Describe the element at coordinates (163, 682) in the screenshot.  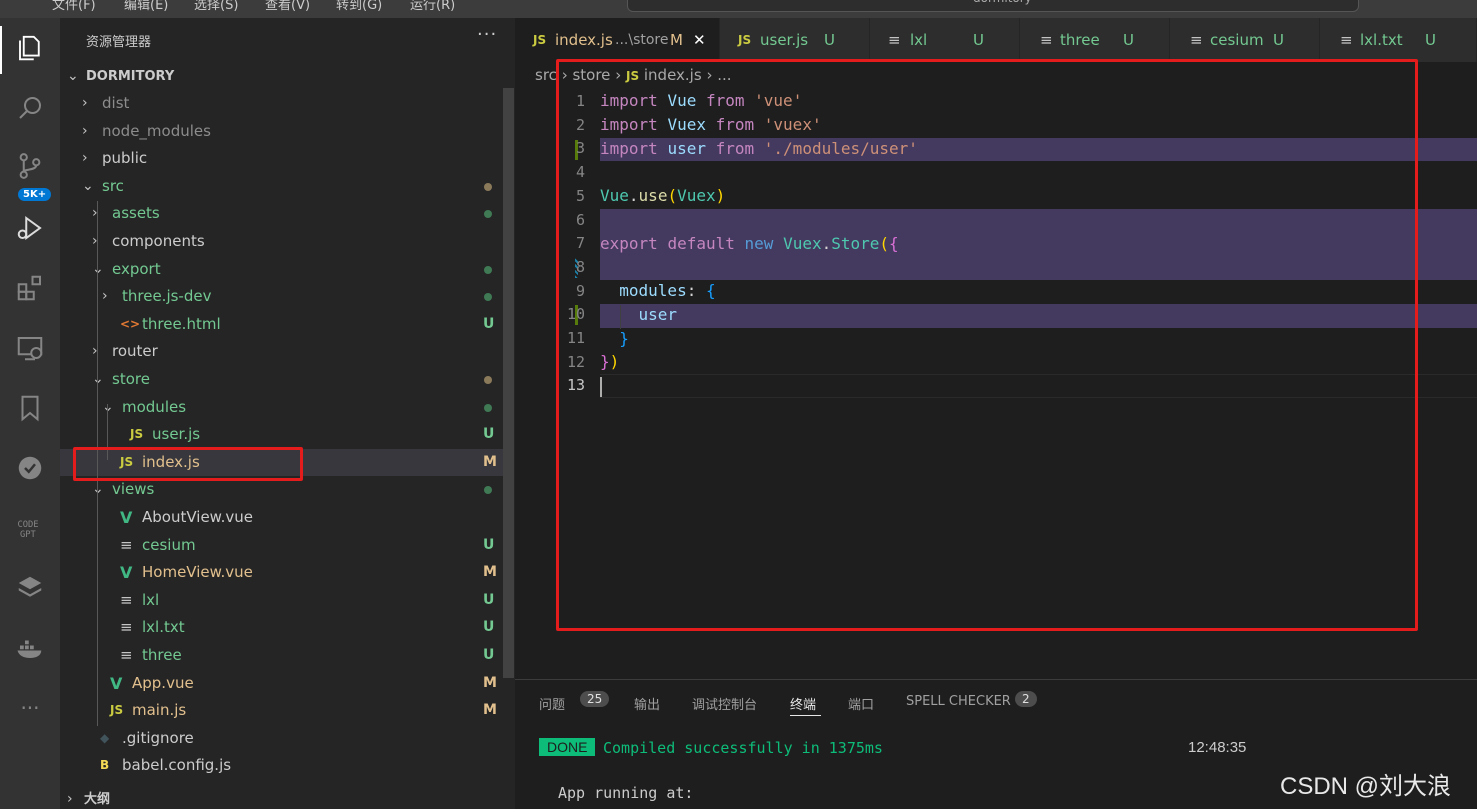
I see `tree-item-label: App.vue` at that location.